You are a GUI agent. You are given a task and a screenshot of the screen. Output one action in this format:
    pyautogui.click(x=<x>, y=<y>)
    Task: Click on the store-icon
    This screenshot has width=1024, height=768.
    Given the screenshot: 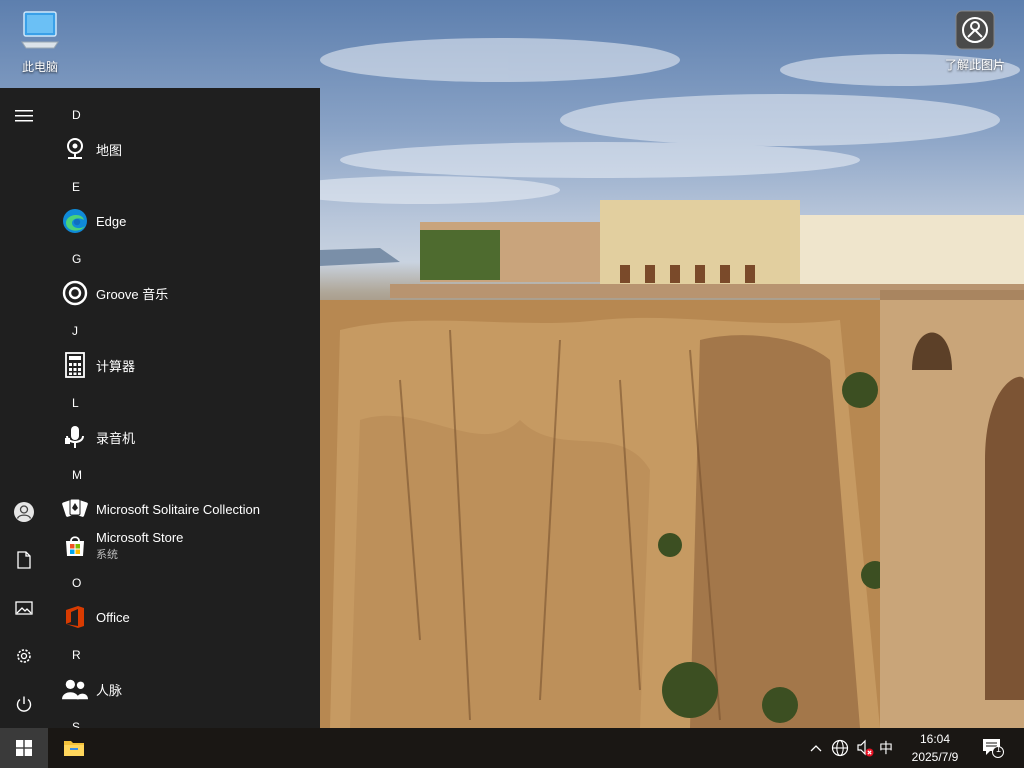 What is the action you would take?
    pyautogui.click(x=75, y=546)
    